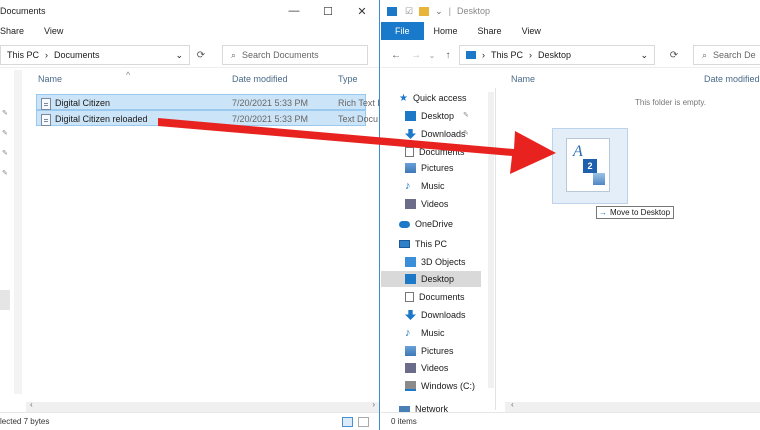 Image resolution: width=760 pixels, height=430 pixels. I want to click on drag-direction-arrow, so click(357, 146).